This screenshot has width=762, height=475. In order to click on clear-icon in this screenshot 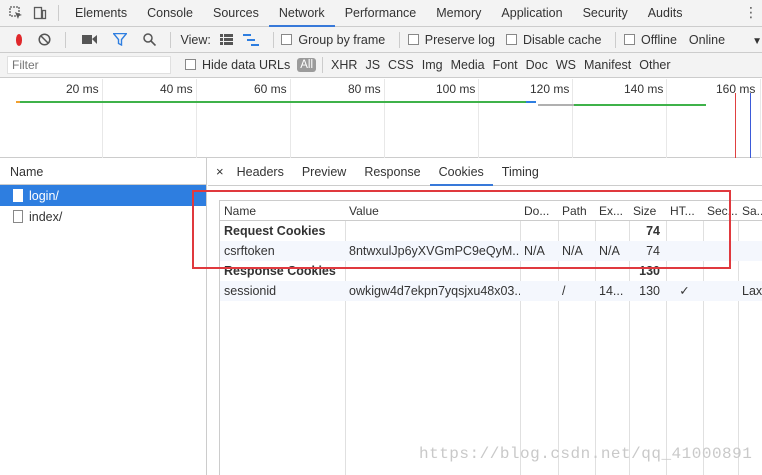, I will do `click(45, 39)`.